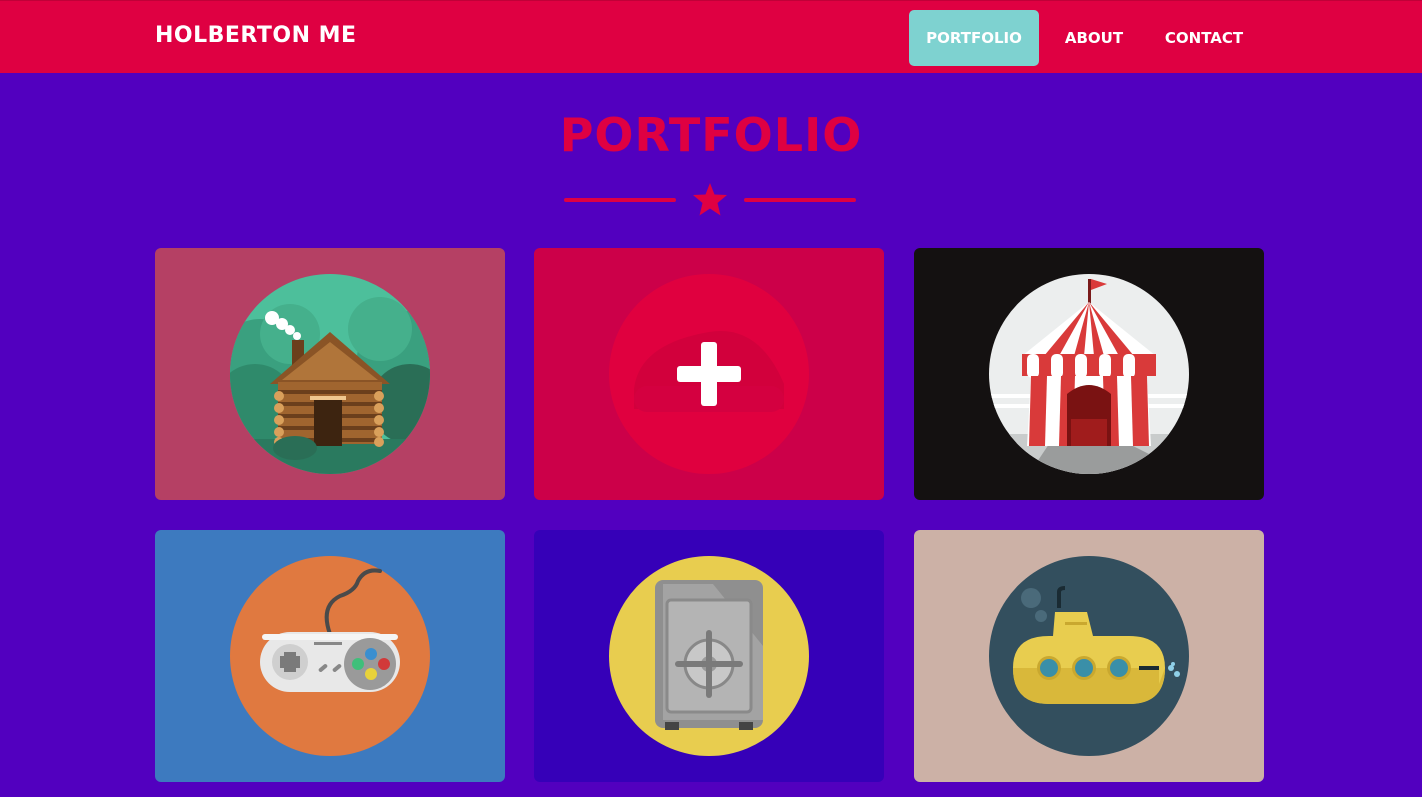  What do you see at coordinates (256, 35) in the screenshot?
I see `brand-logo: HOLBERTON ME` at bounding box center [256, 35].